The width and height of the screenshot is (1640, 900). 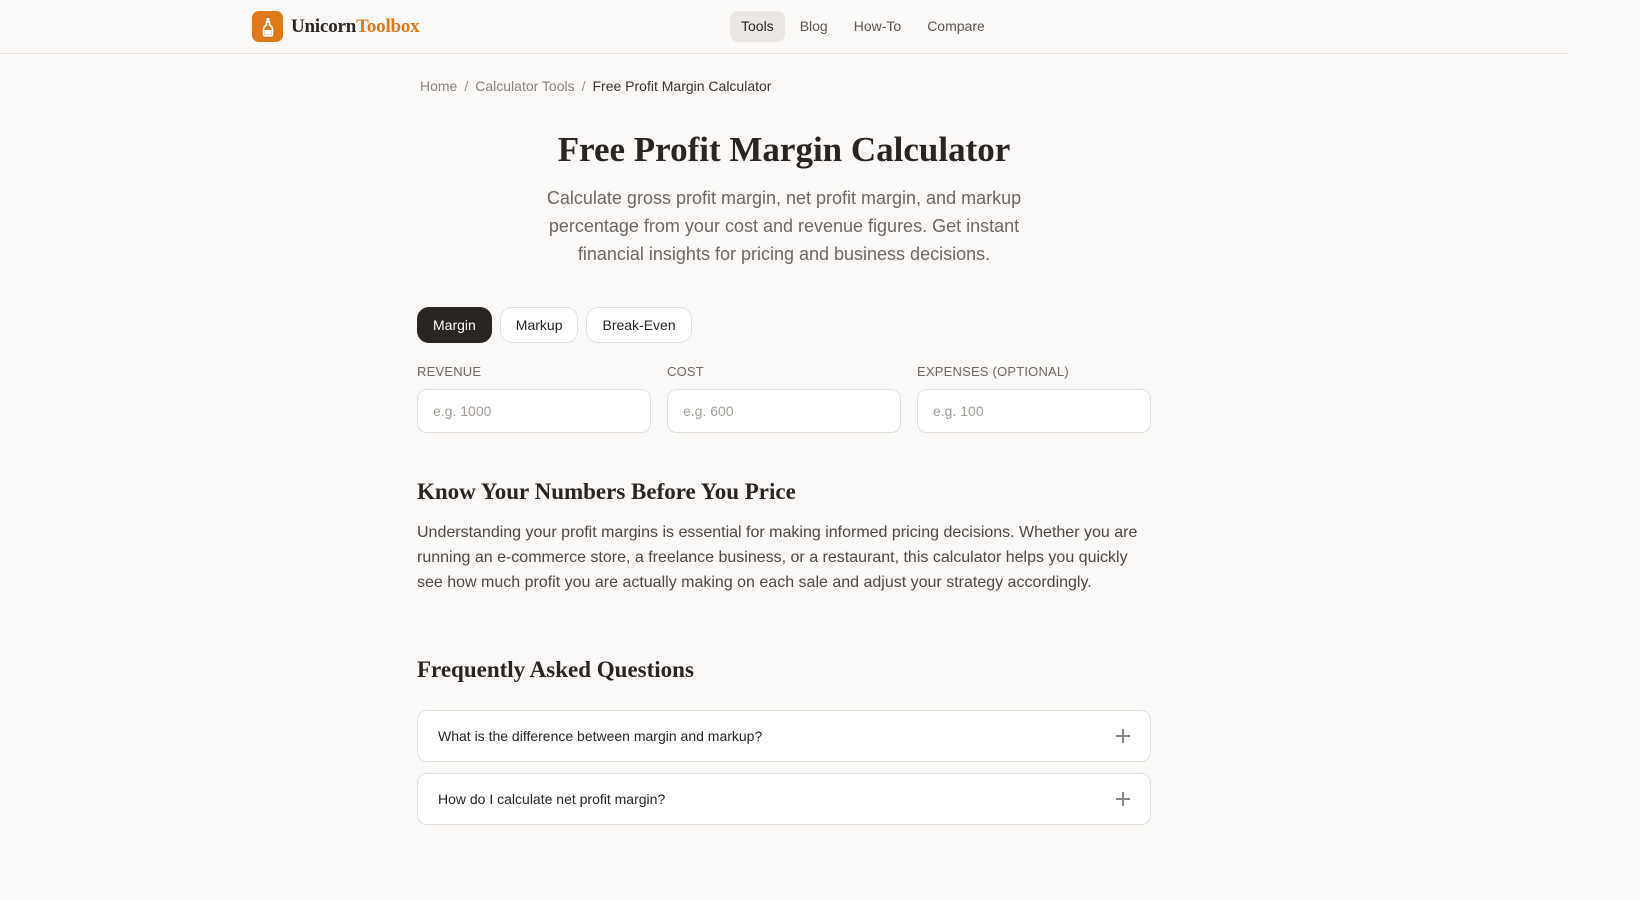 I want to click on revenue-input, so click(x=534, y=411).